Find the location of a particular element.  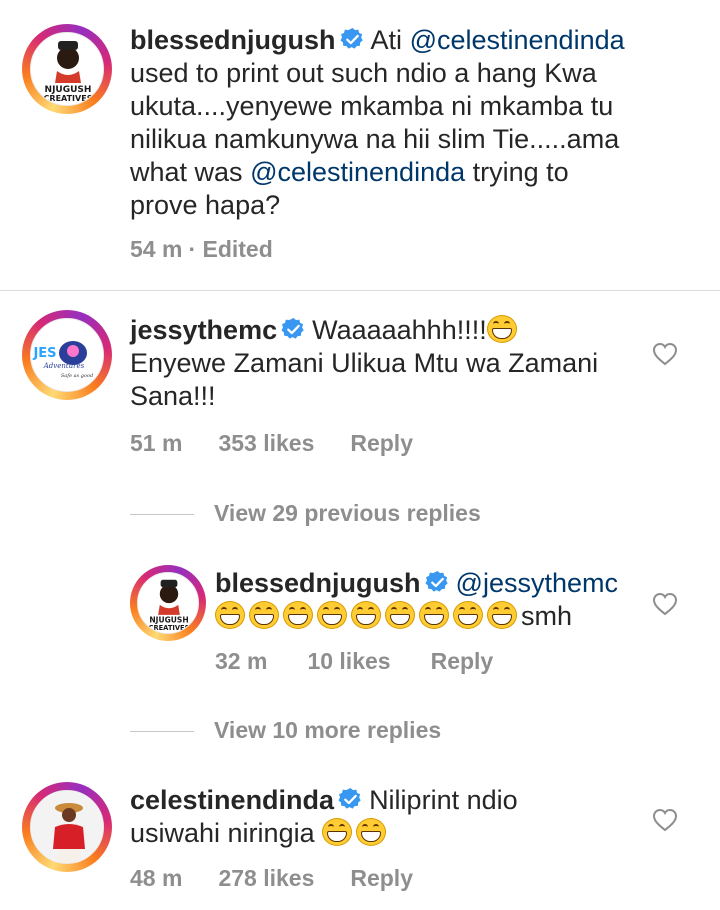

divider is located at coordinates (360, 290).